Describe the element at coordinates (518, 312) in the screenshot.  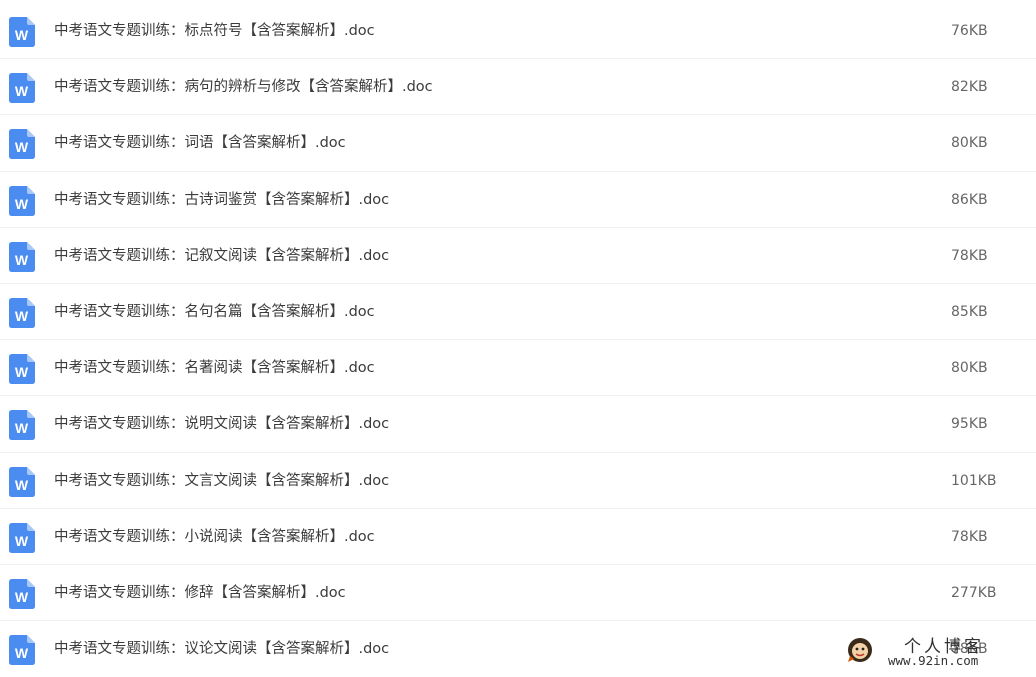
I see `file-row: W 中考语文专题训练：名句名篇【含答案解析】.doc 85KB` at that location.